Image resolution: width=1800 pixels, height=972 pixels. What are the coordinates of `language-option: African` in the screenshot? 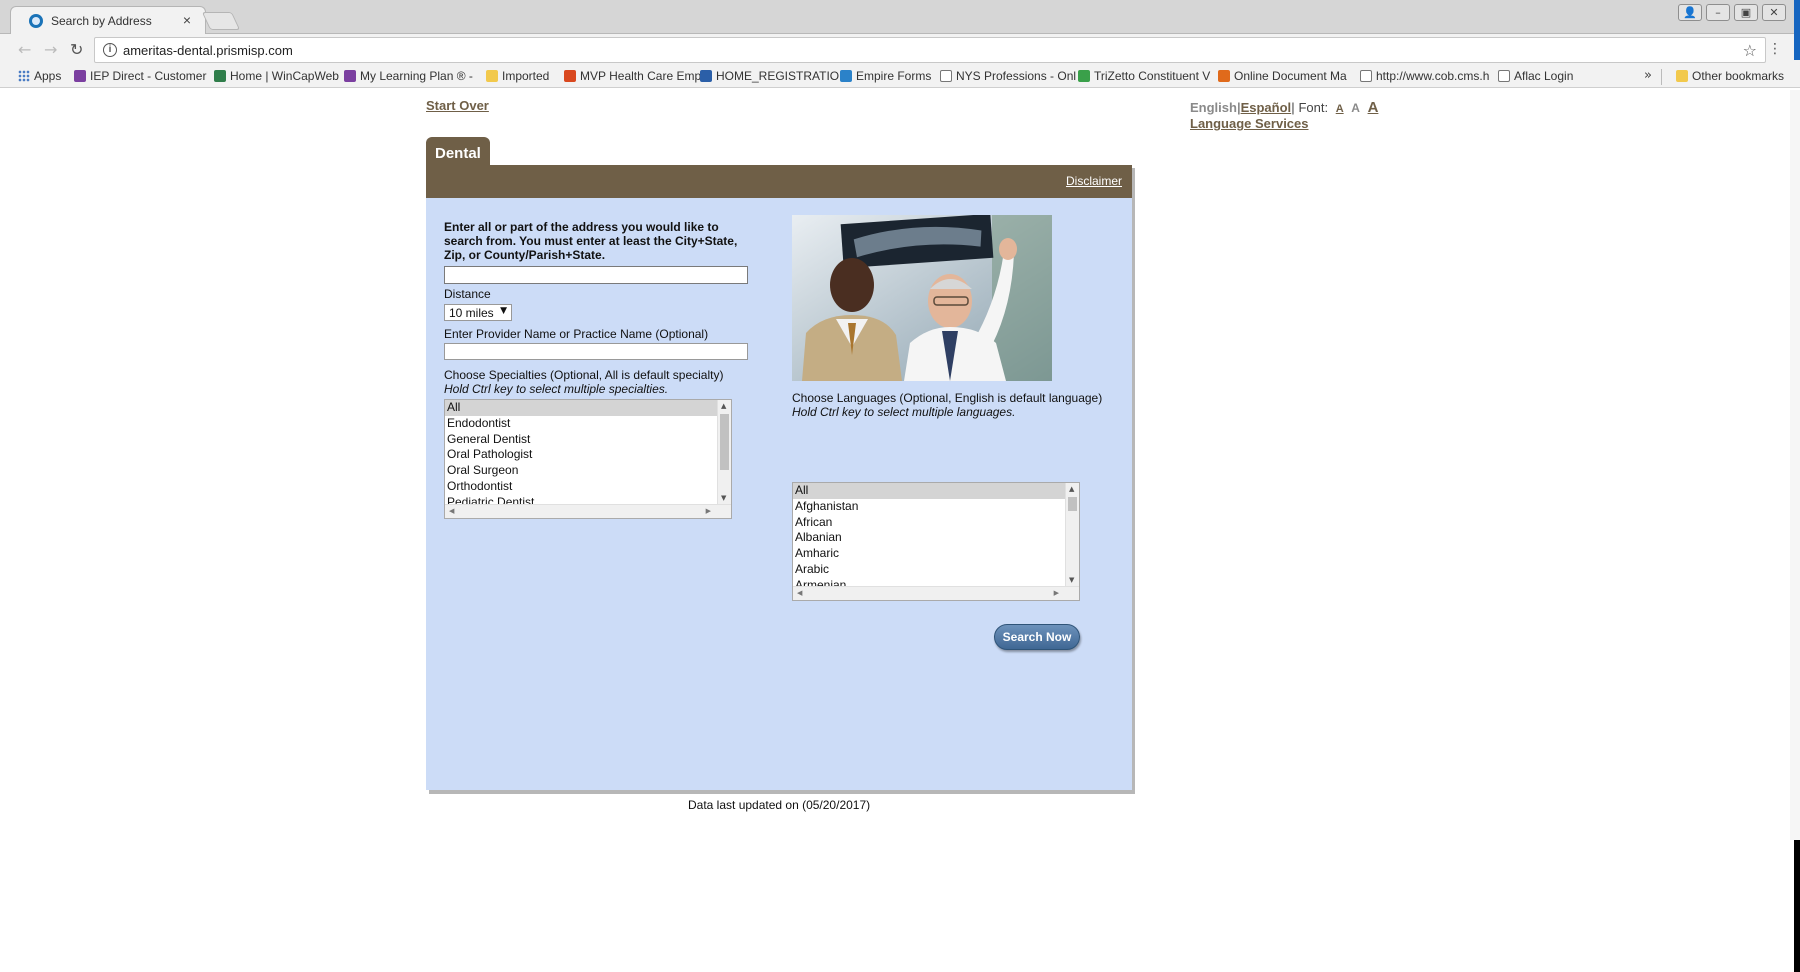 It's located at (929, 523).